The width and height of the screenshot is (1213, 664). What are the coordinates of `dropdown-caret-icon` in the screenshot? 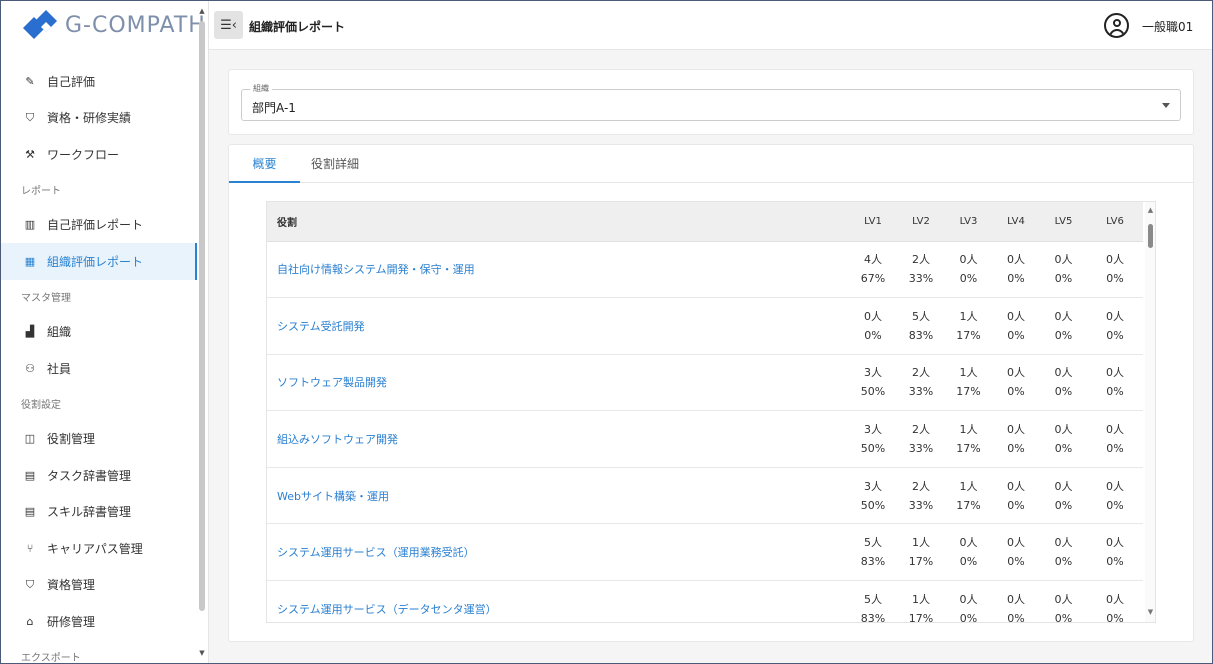 It's located at (1166, 105).